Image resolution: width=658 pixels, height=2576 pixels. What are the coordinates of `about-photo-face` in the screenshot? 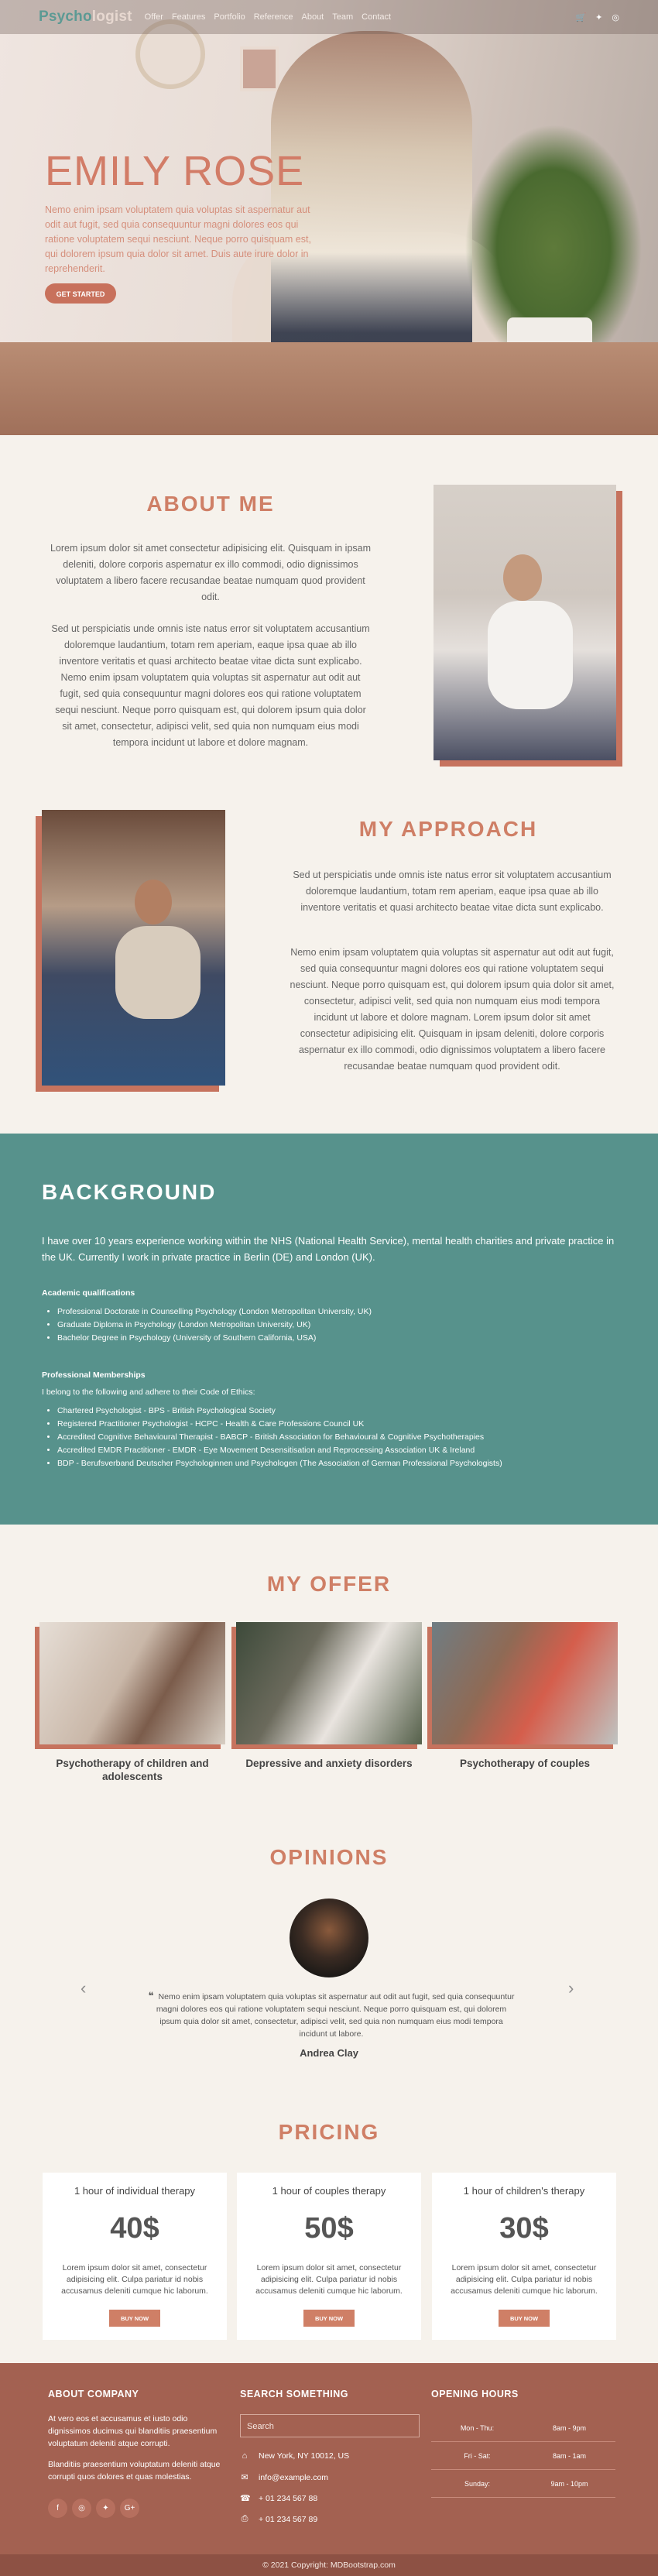 It's located at (522, 577).